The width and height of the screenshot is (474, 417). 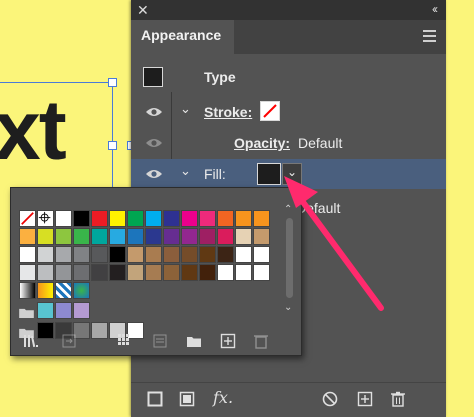 What do you see at coordinates (289, 261) in the screenshot?
I see `swatch-scrollbar: ⌃ ⌄` at bounding box center [289, 261].